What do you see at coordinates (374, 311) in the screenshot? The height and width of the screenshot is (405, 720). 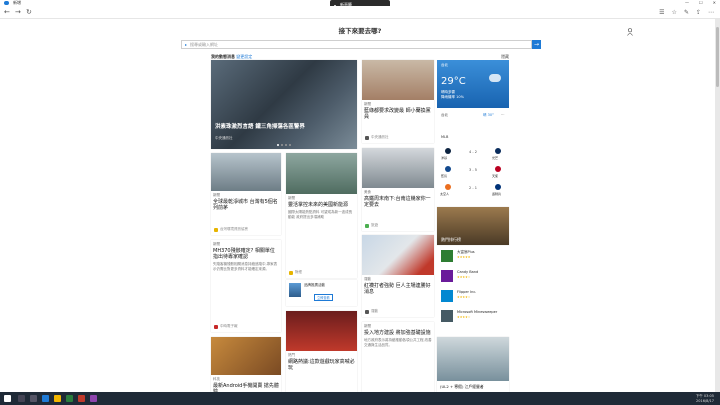 I see `card-footer: 運動` at bounding box center [374, 311].